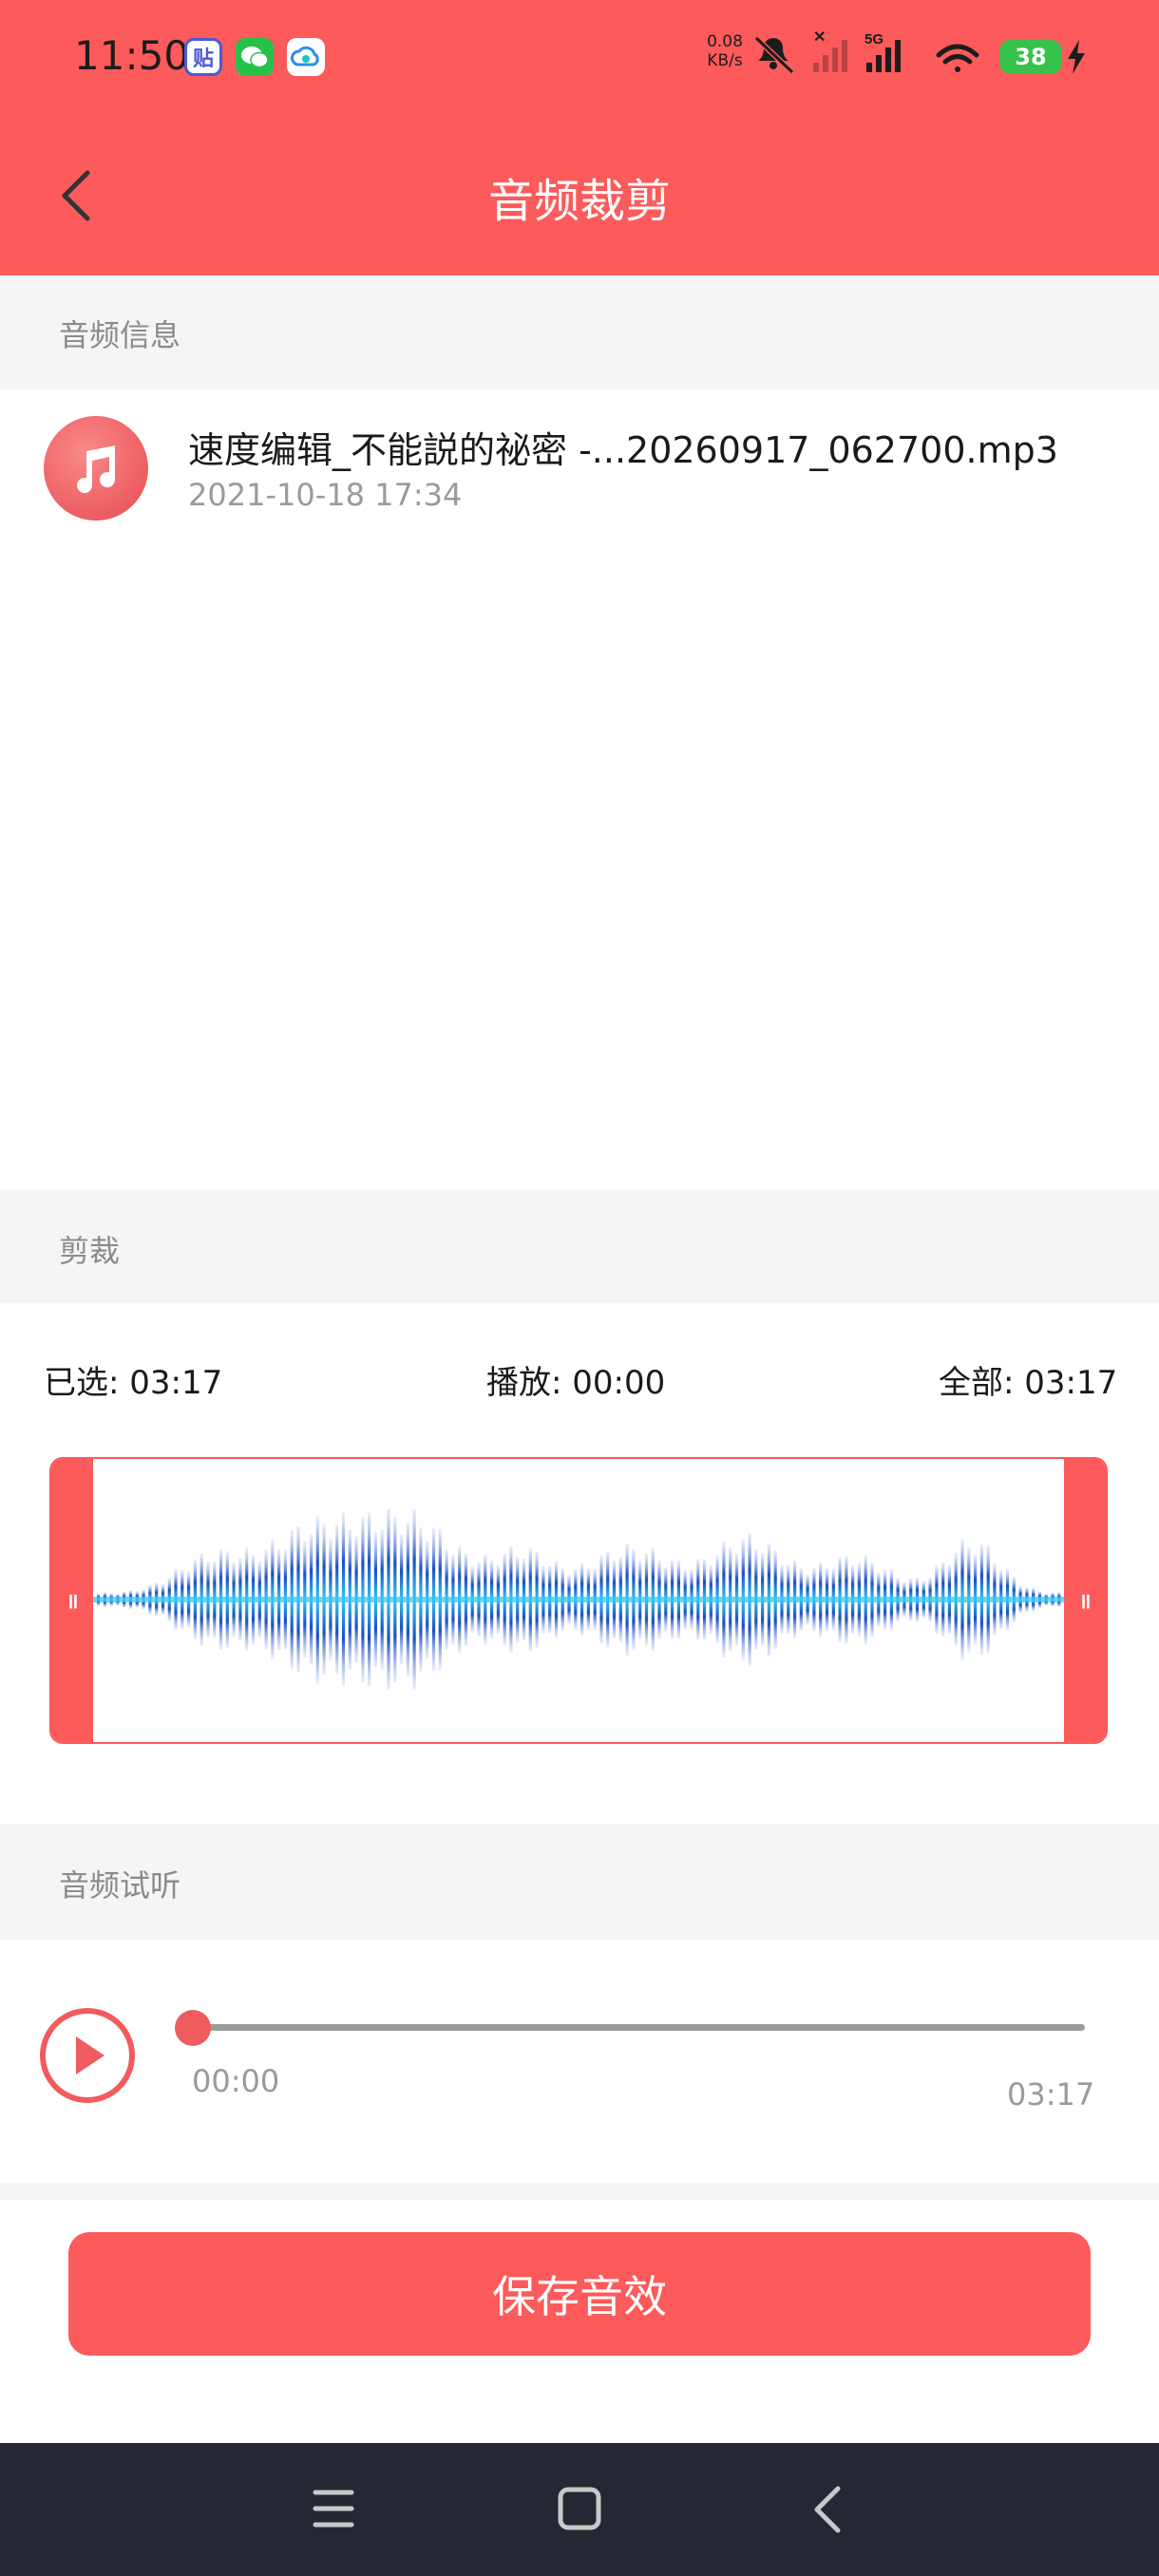 This screenshot has width=1159, height=2576. What do you see at coordinates (957, 58) in the screenshot?
I see `wifi-icon` at bounding box center [957, 58].